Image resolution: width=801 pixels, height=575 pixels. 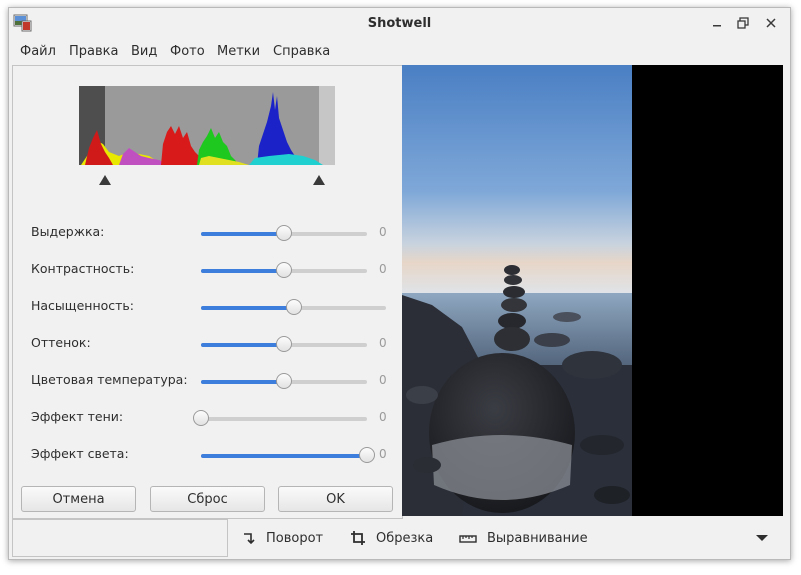 I want to click on highlights-fill, so click(x=284, y=456).